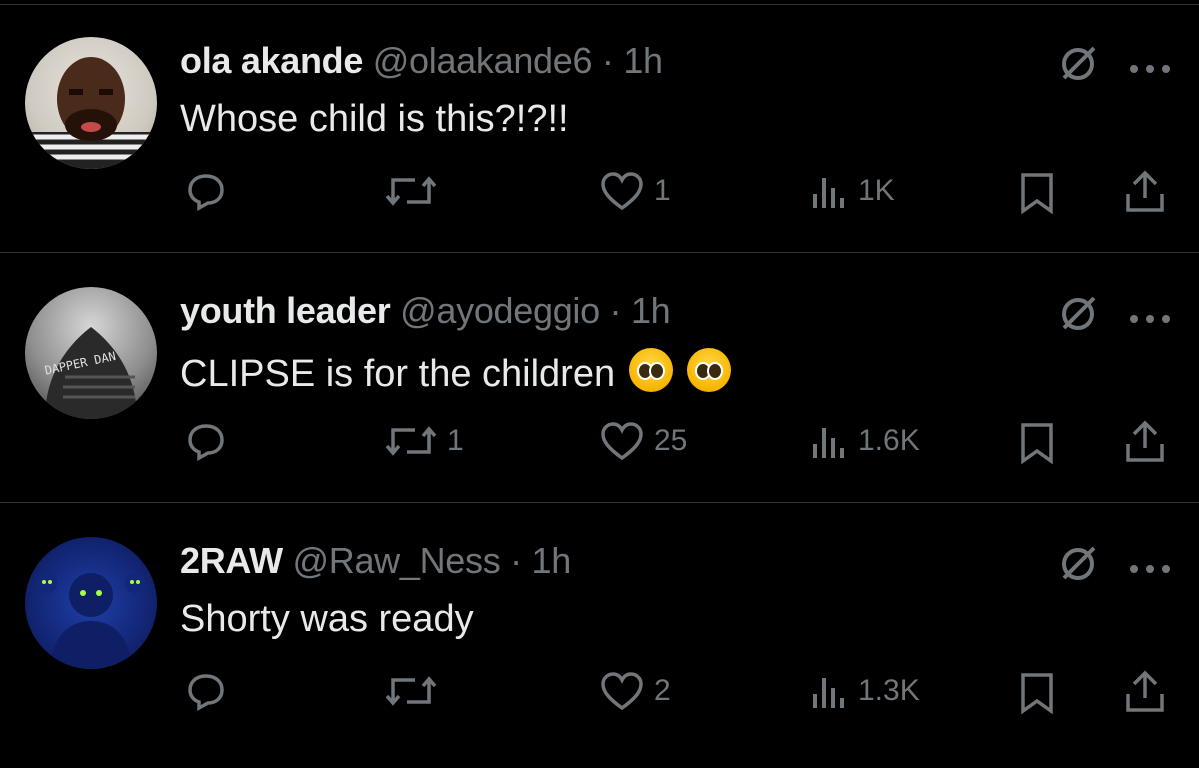 The image size is (1199, 768). Describe the element at coordinates (397, 560) in the screenshot. I see `user-handle: @Raw_Ness` at that location.